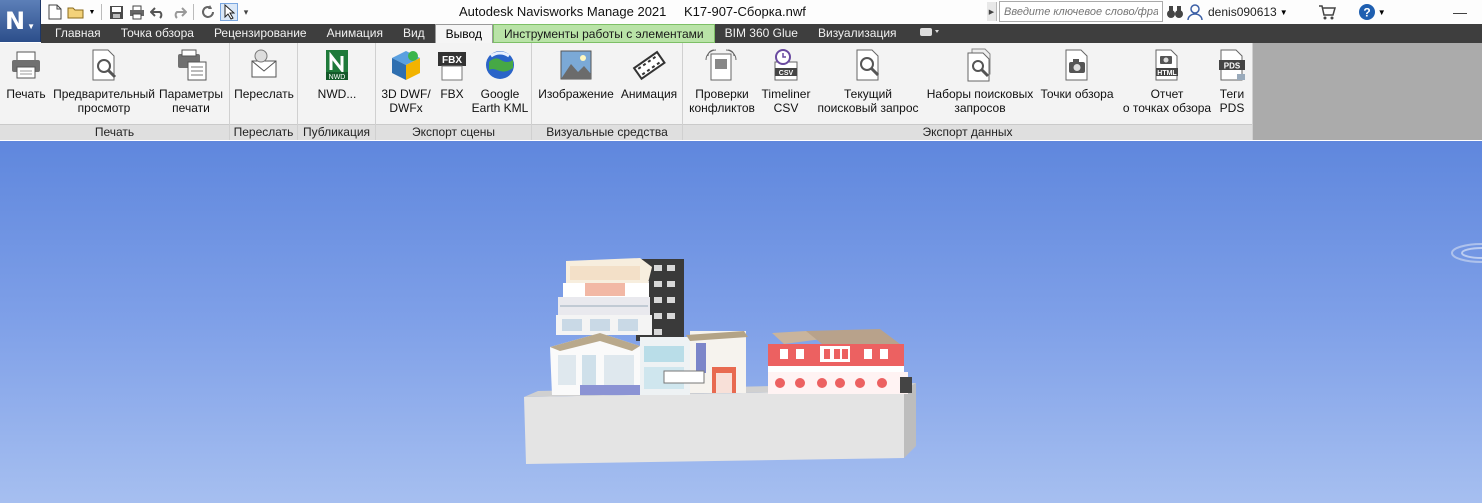 This screenshot has width=1482, height=503. Describe the element at coordinates (786, 81) in the screenshot. I see `timeliner-csv-button: CSV Timeliner CSV` at that location.